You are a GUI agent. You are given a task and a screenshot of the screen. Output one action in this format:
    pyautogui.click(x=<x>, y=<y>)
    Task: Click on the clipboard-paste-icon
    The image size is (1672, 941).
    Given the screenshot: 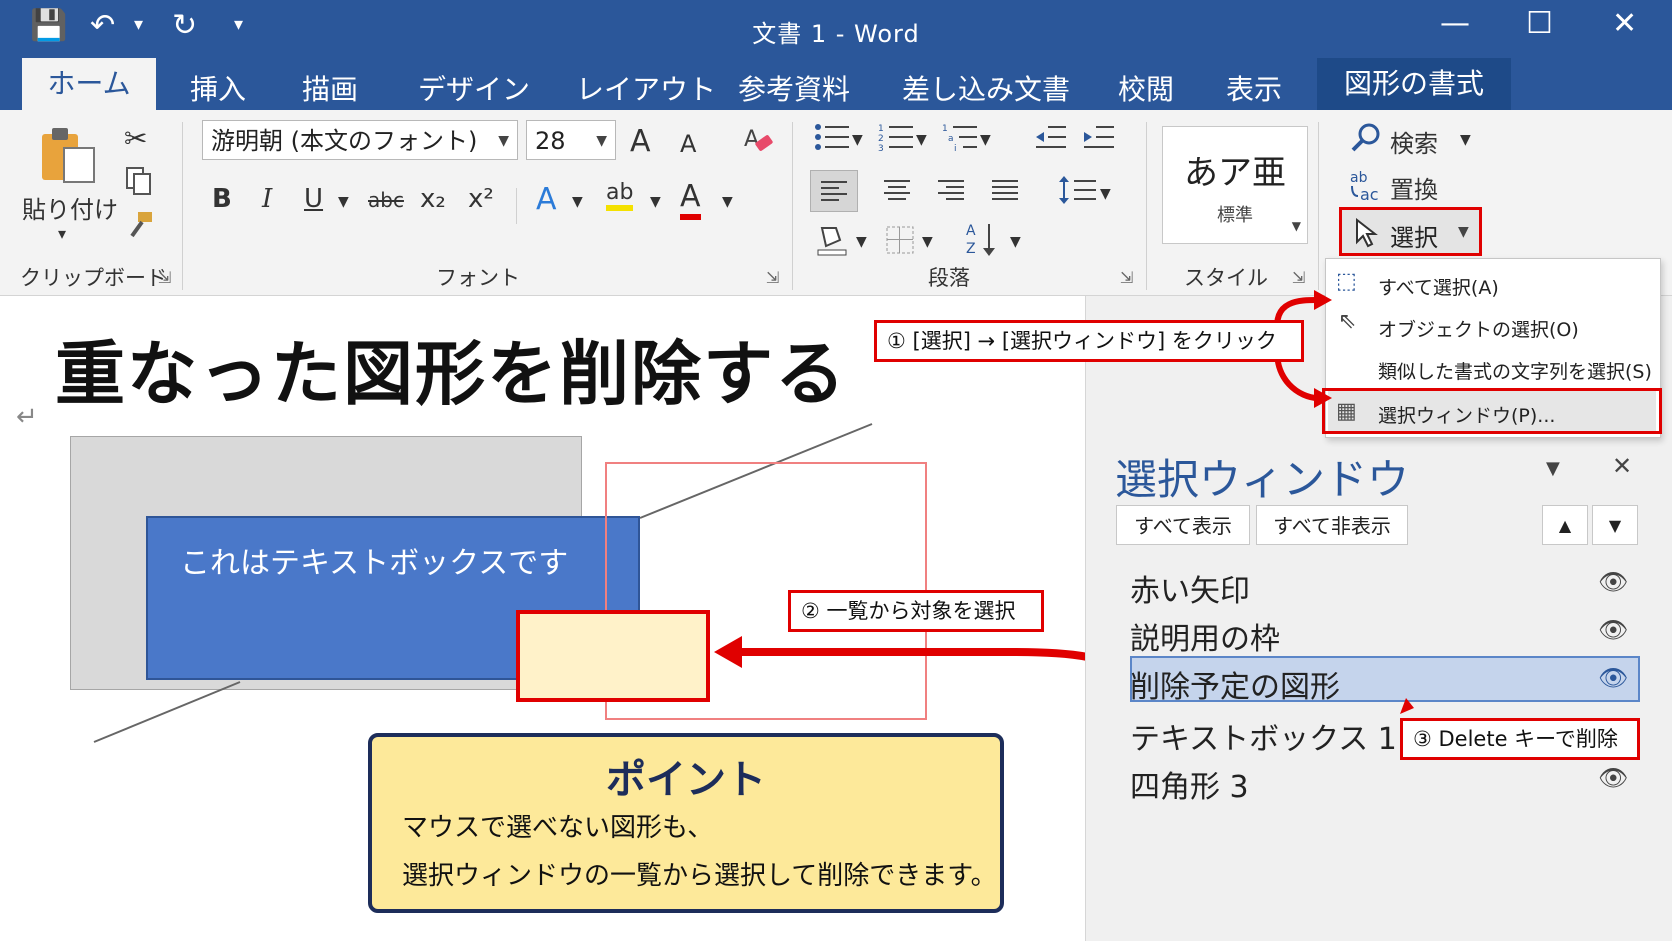 What is the action you would take?
    pyautogui.click(x=69, y=155)
    